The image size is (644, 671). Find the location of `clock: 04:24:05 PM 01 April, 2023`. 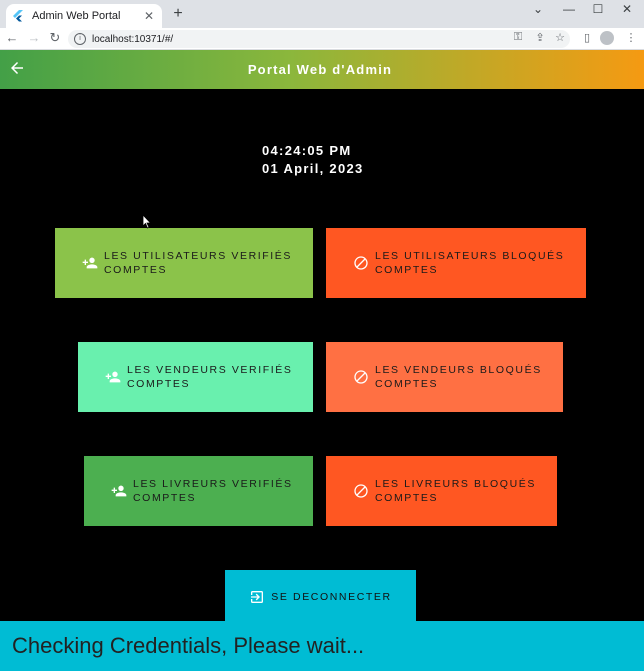

clock: 04:24:05 PM 01 April, 2023 is located at coordinates (313, 160).